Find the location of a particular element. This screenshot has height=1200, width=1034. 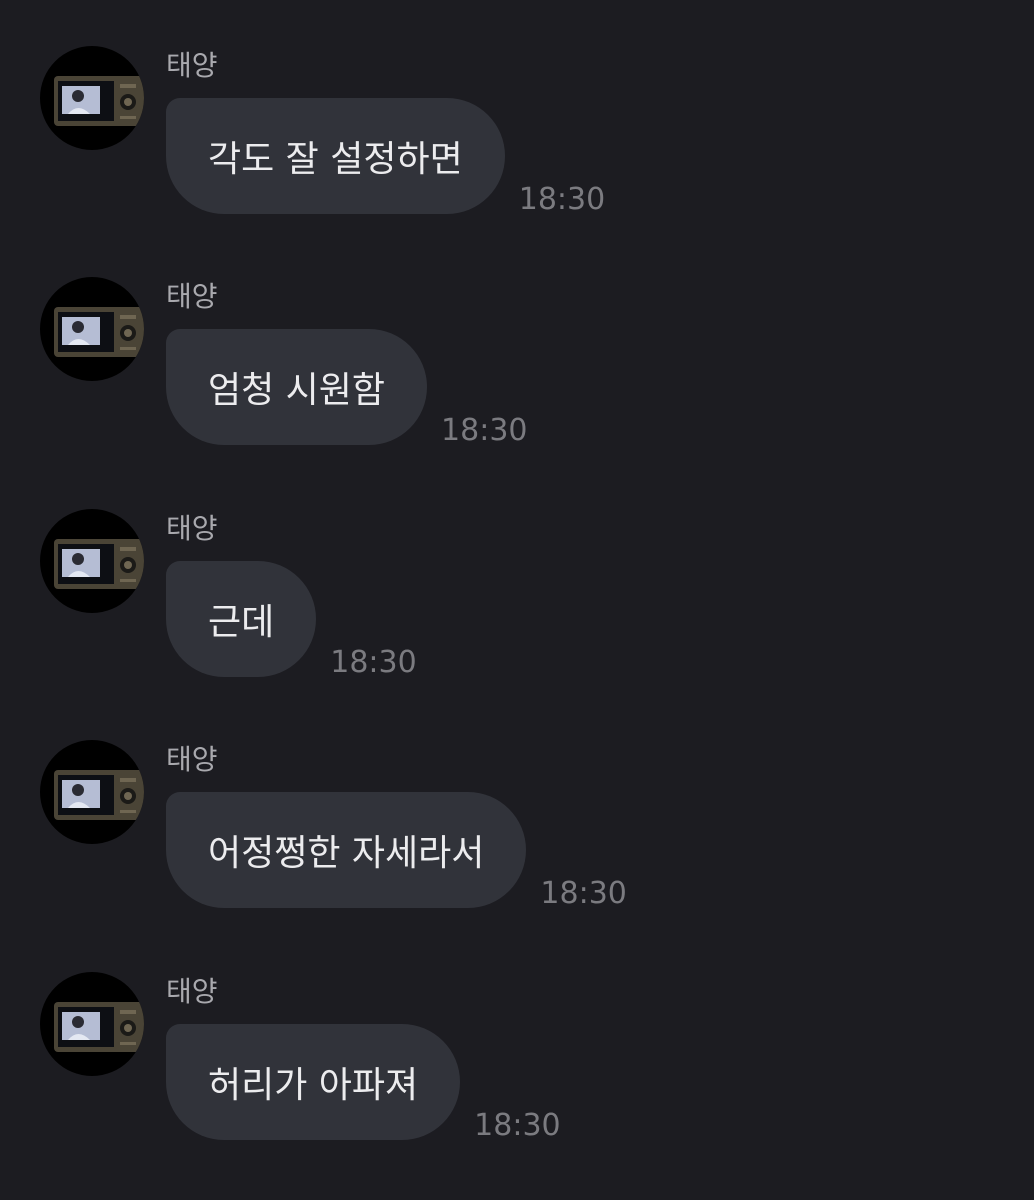

message-row: 어정쩡한 자세라서 18:30 is located at coordinates (396, 851).